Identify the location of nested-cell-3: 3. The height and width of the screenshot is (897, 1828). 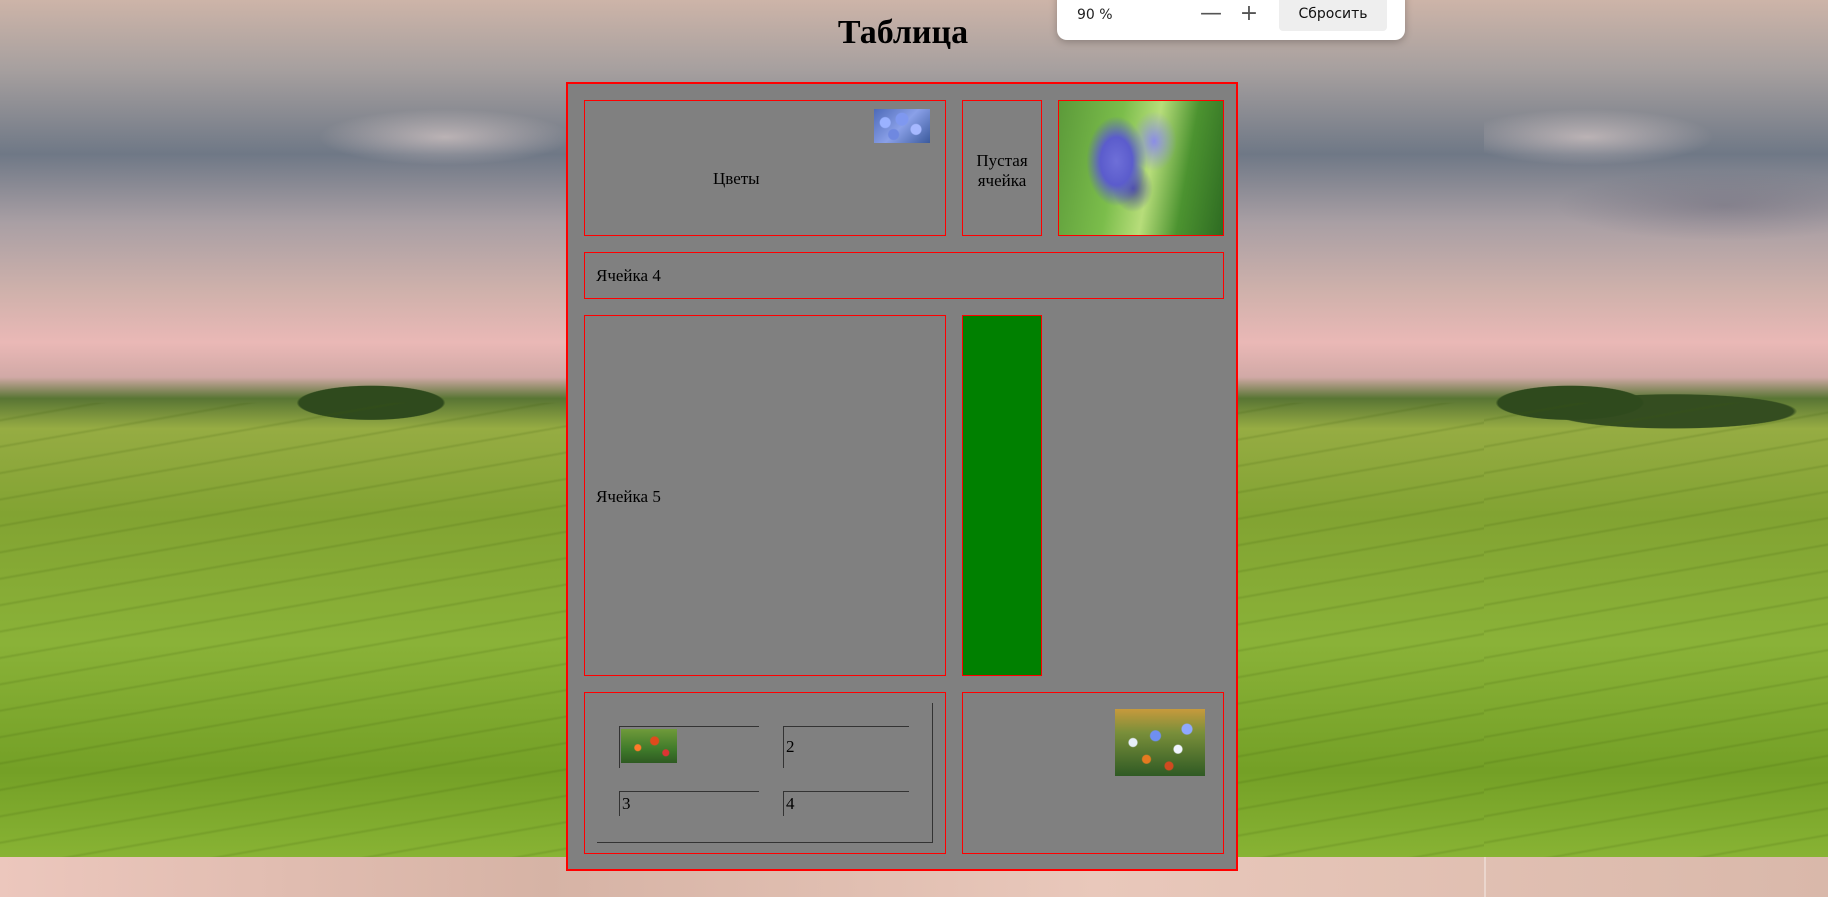
(689, 803).